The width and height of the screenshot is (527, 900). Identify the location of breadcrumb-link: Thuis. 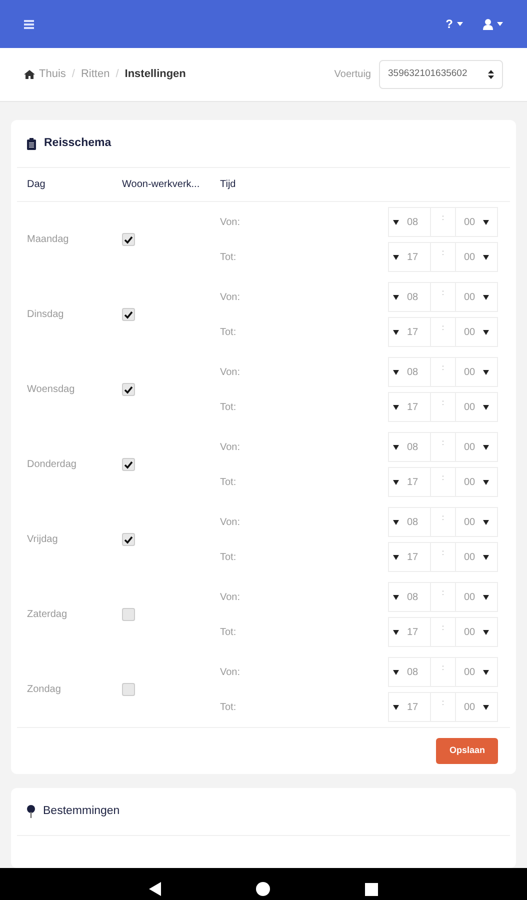
(52, 74).